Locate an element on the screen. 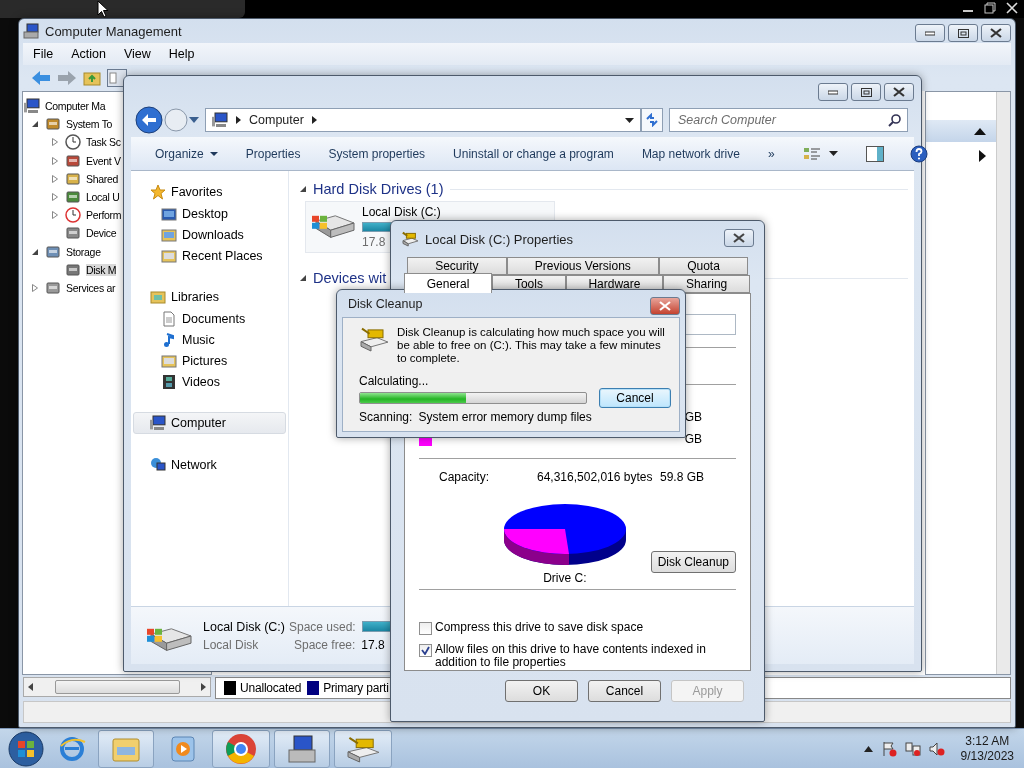  address-bar: Computer is located at coordinates (423, 120).